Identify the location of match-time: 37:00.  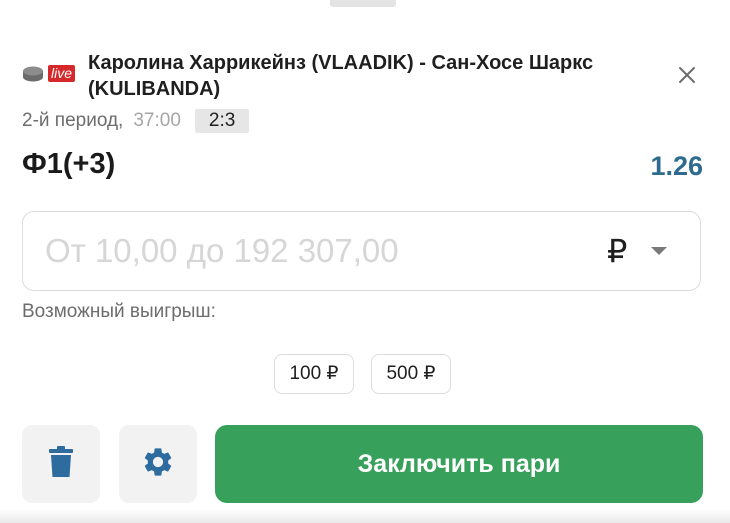
(157, 120).